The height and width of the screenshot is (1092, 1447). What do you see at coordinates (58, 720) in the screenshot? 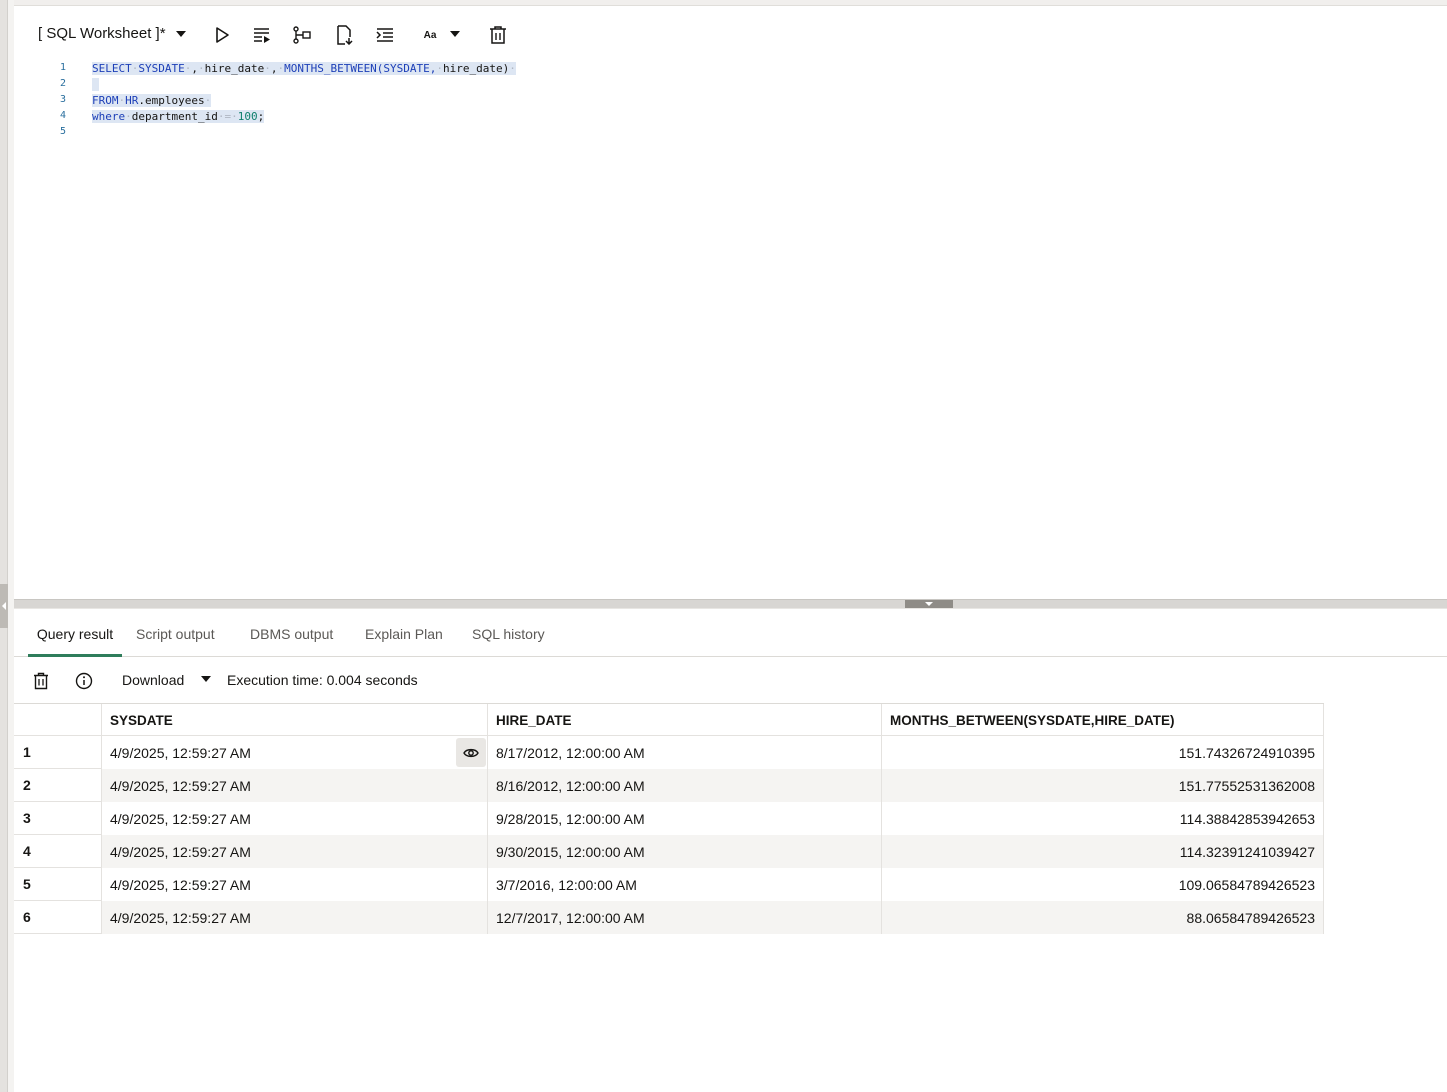
I see `row-number-header` at bounding box center [58, 720].